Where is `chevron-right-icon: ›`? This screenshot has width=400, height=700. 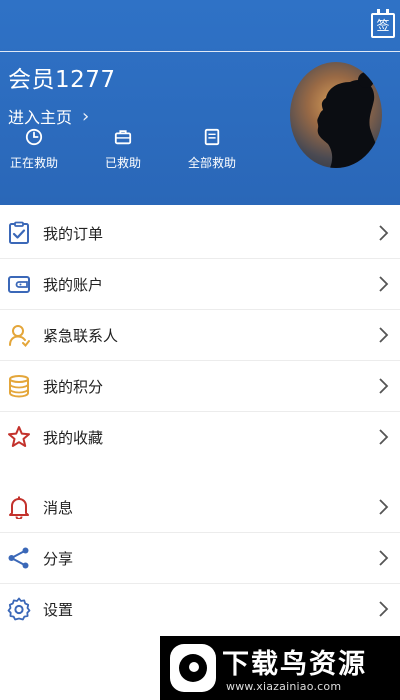
chevron-right-icon: › is located at coordinates (86, 116).